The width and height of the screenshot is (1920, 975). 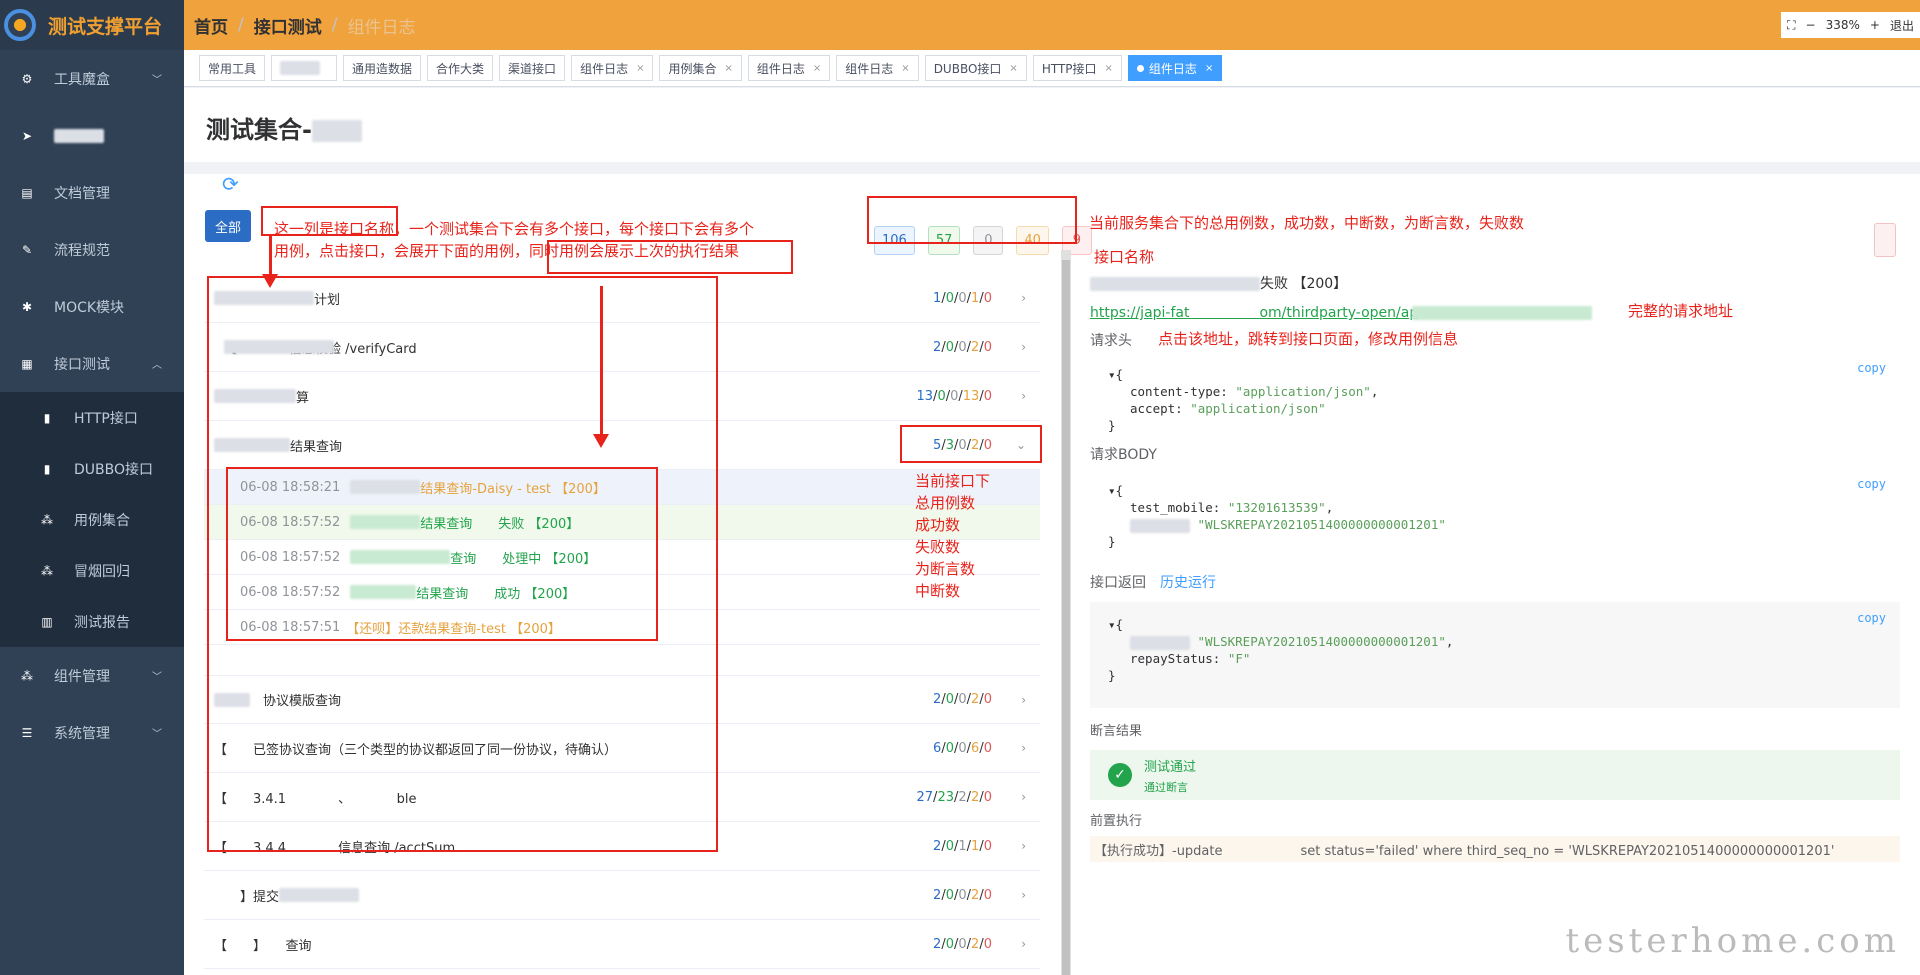 I want to click on sidebar-item-label: MOCK模块, so click(x=89, y=307).